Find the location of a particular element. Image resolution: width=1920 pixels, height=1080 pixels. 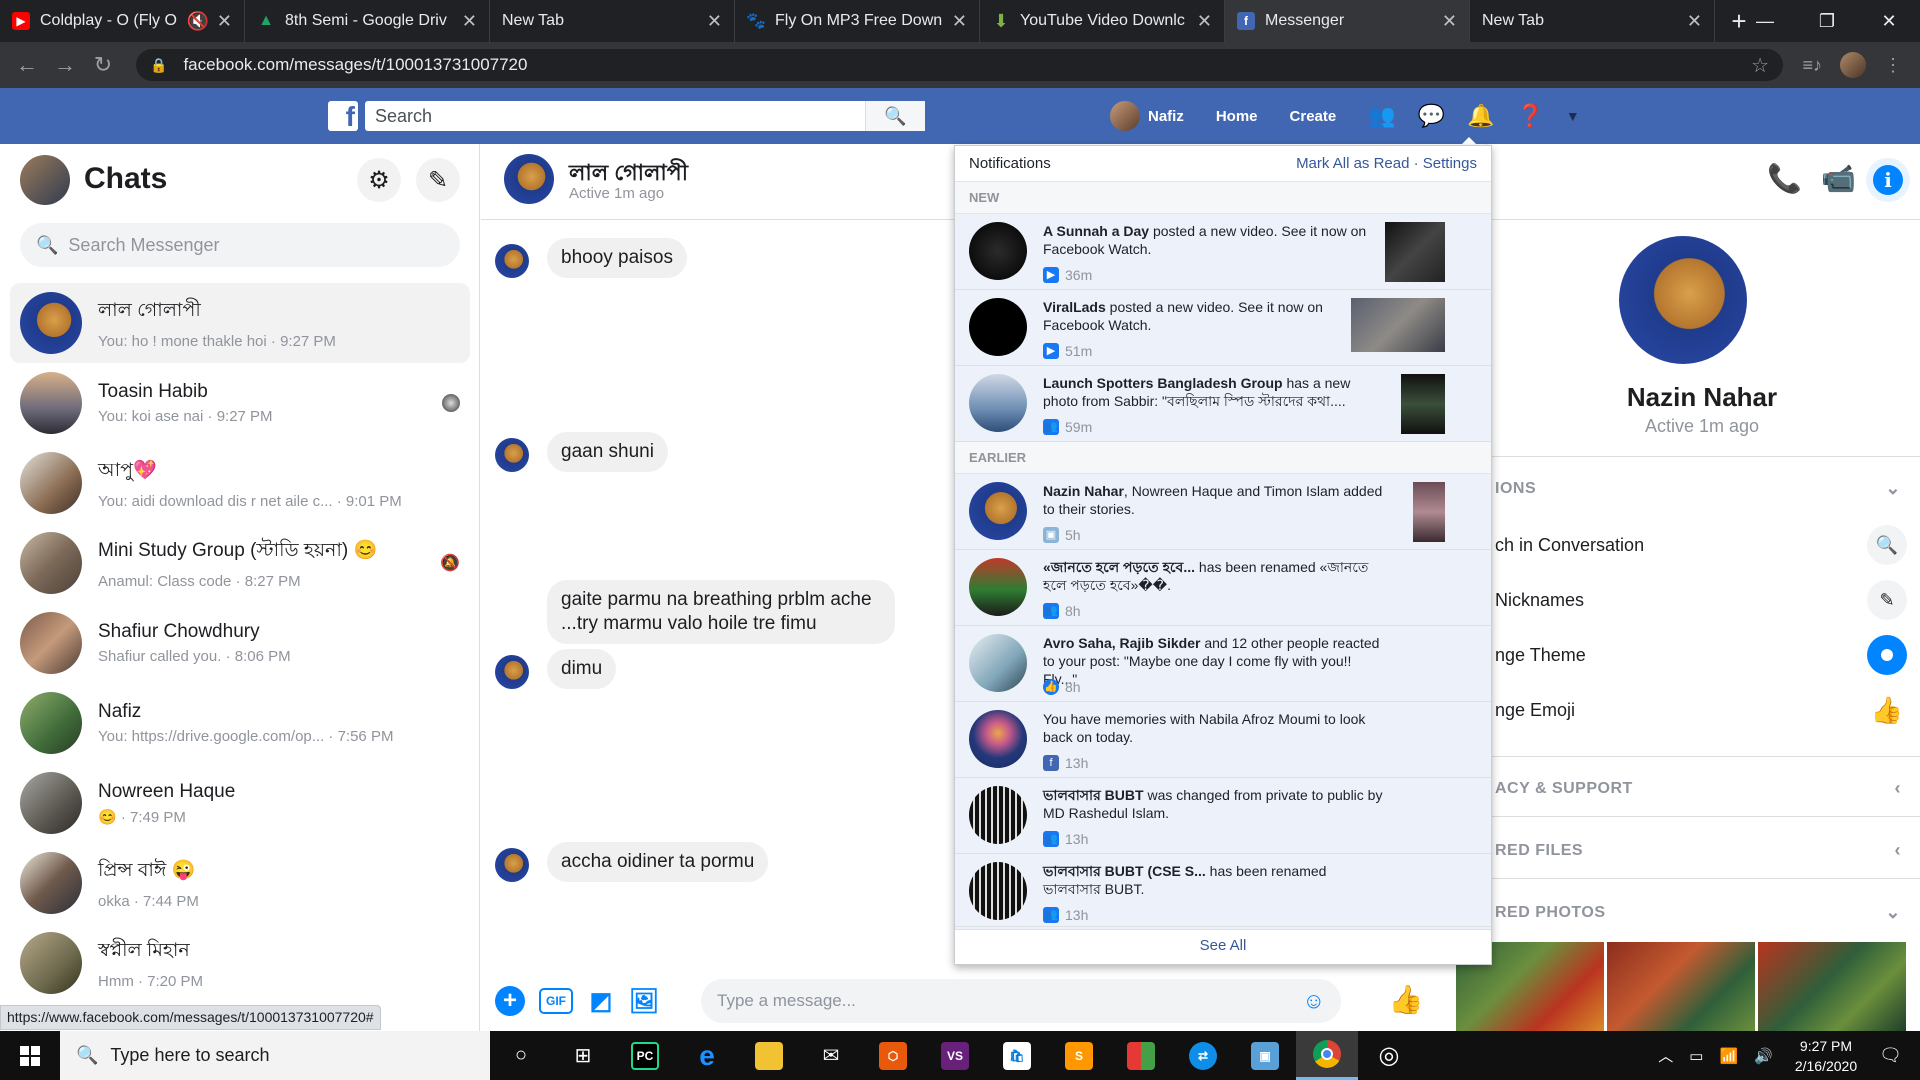

bookmark-star-icon: ☆ is located at coordinates (1760, 65).